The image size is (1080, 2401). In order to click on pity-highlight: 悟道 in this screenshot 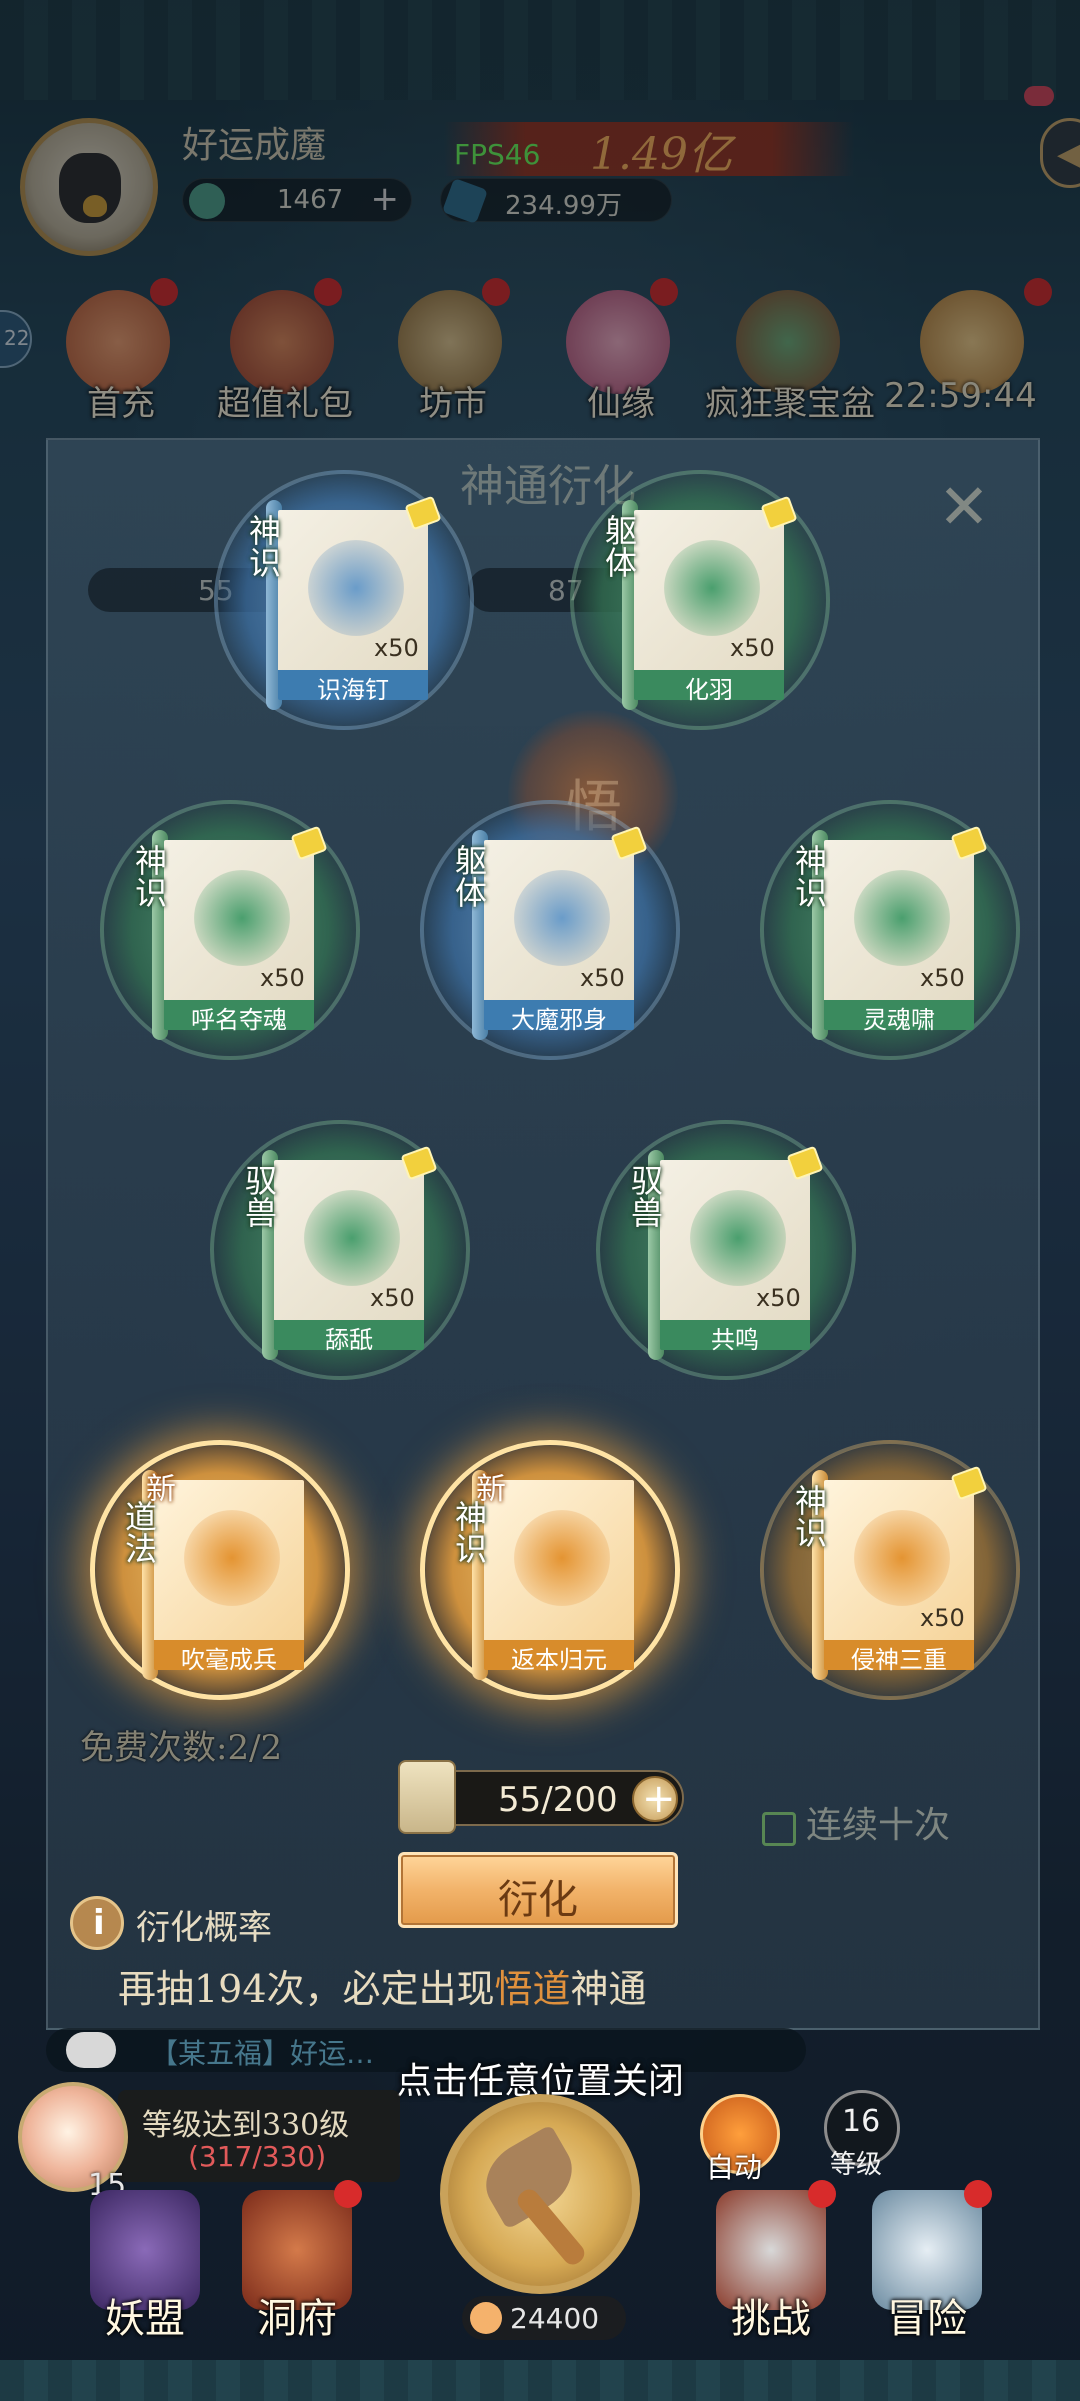, I will do `click(532, 1989)`.